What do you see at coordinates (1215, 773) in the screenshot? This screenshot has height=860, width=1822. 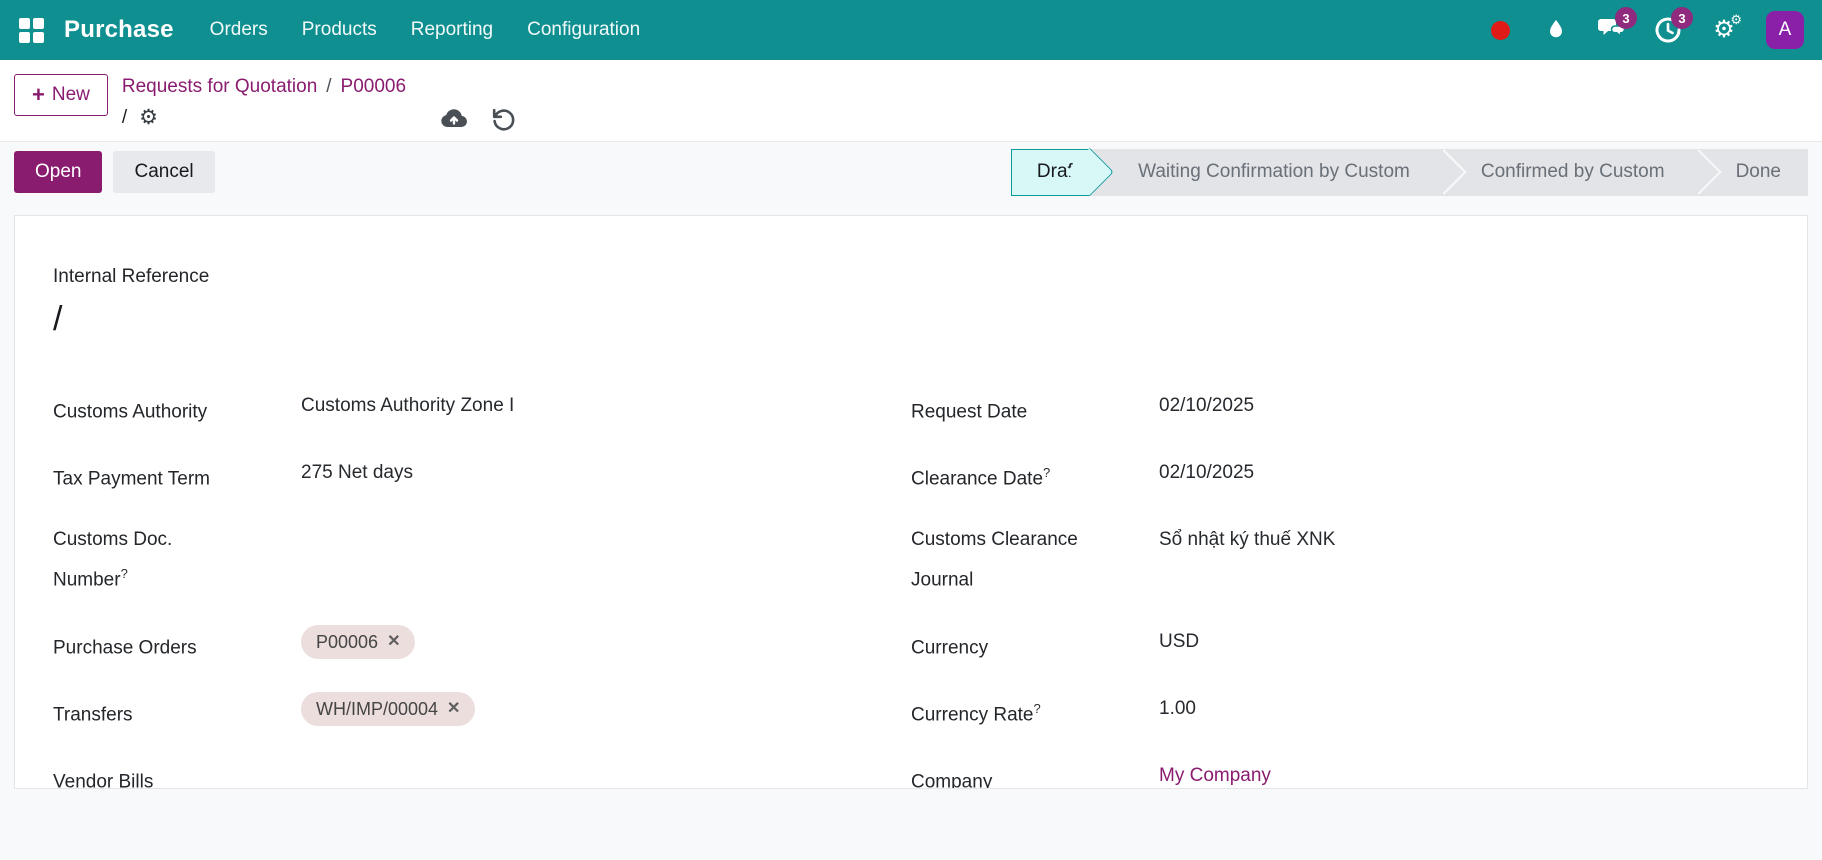 I see `company-link: My Company` at bounding box center [1215, 773].